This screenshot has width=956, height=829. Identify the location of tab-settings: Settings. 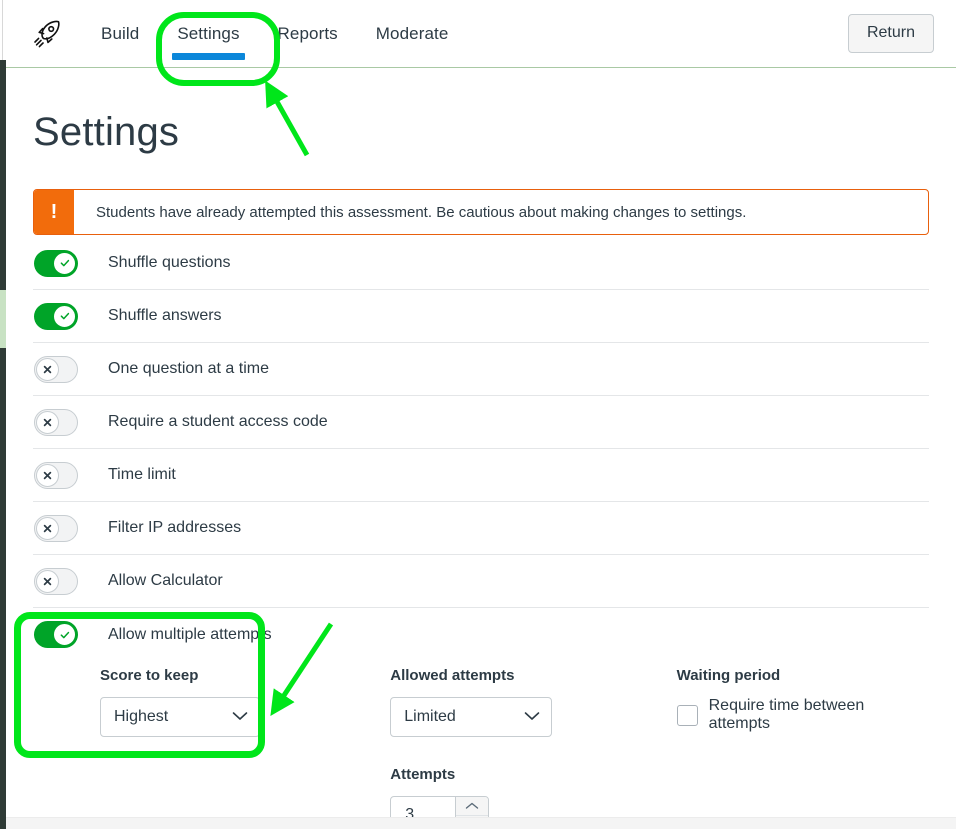
(208, 34).